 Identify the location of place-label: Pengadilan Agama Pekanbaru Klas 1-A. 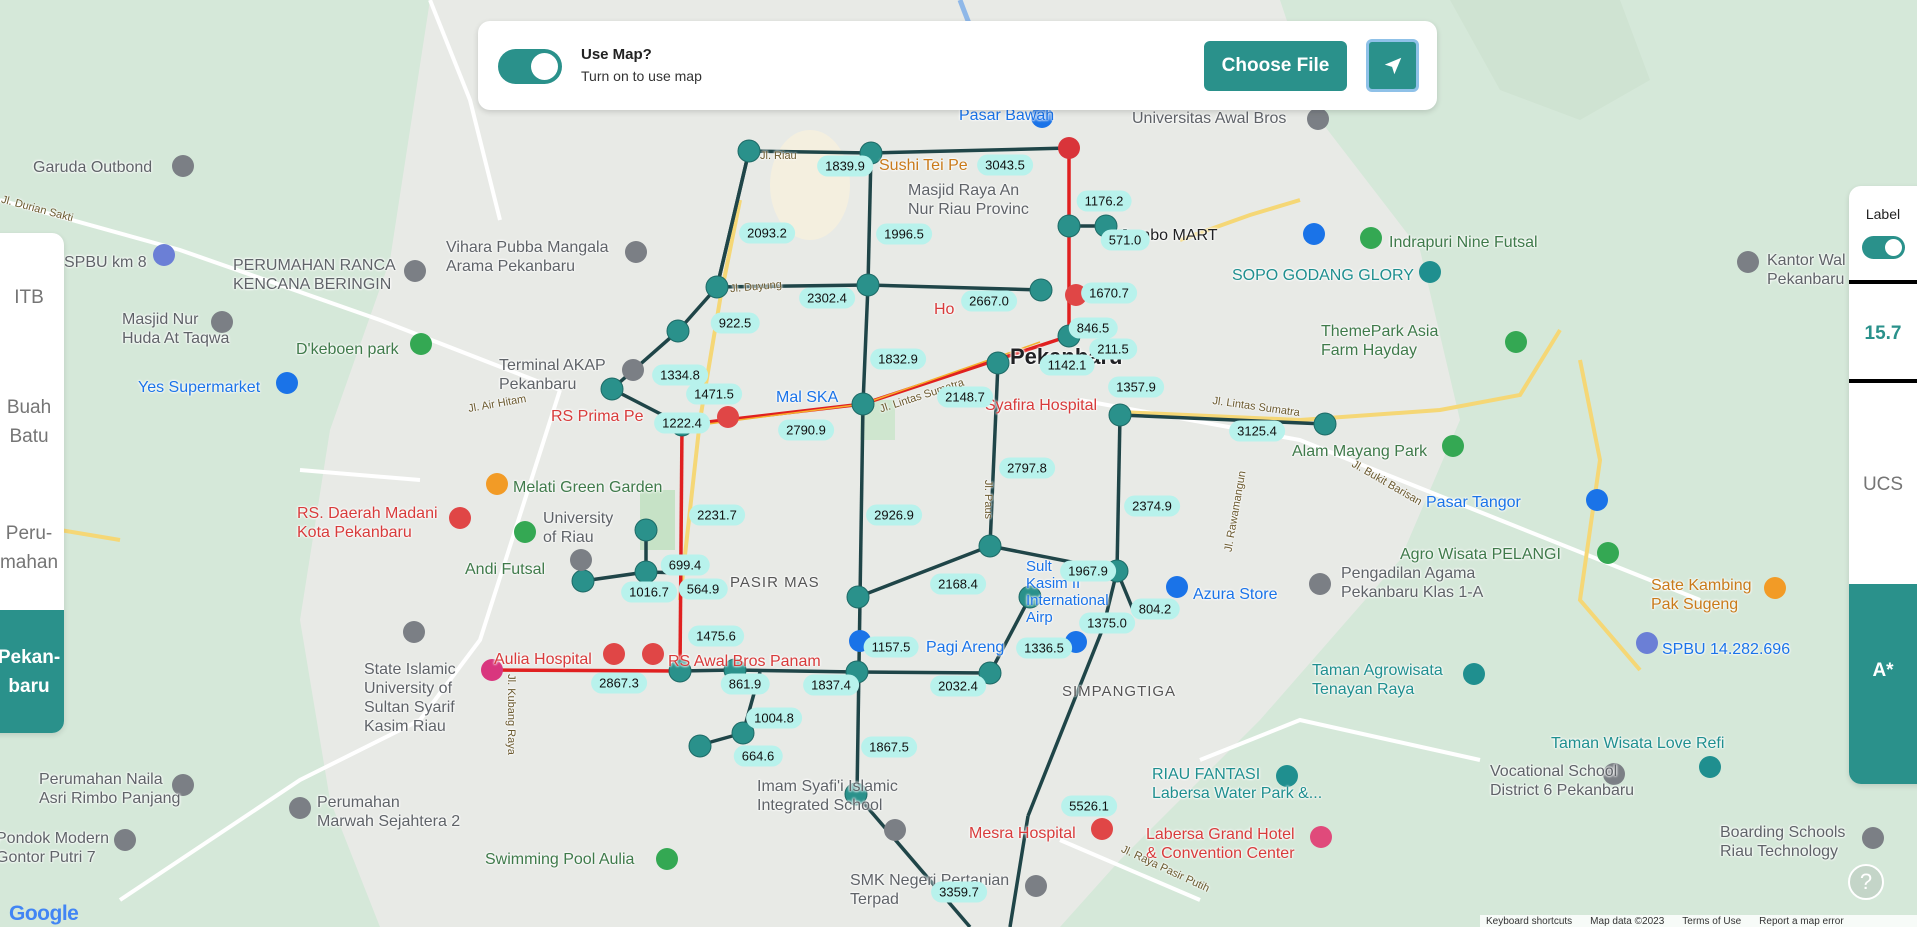
(1412, 583).